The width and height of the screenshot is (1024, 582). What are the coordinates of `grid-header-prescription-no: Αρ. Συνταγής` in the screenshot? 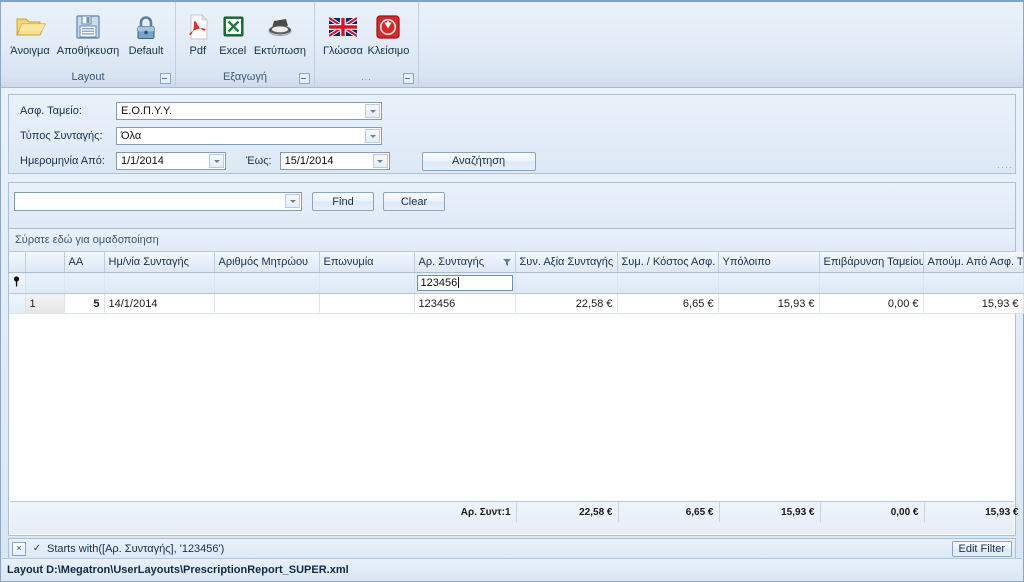 It's located at (465, 262).